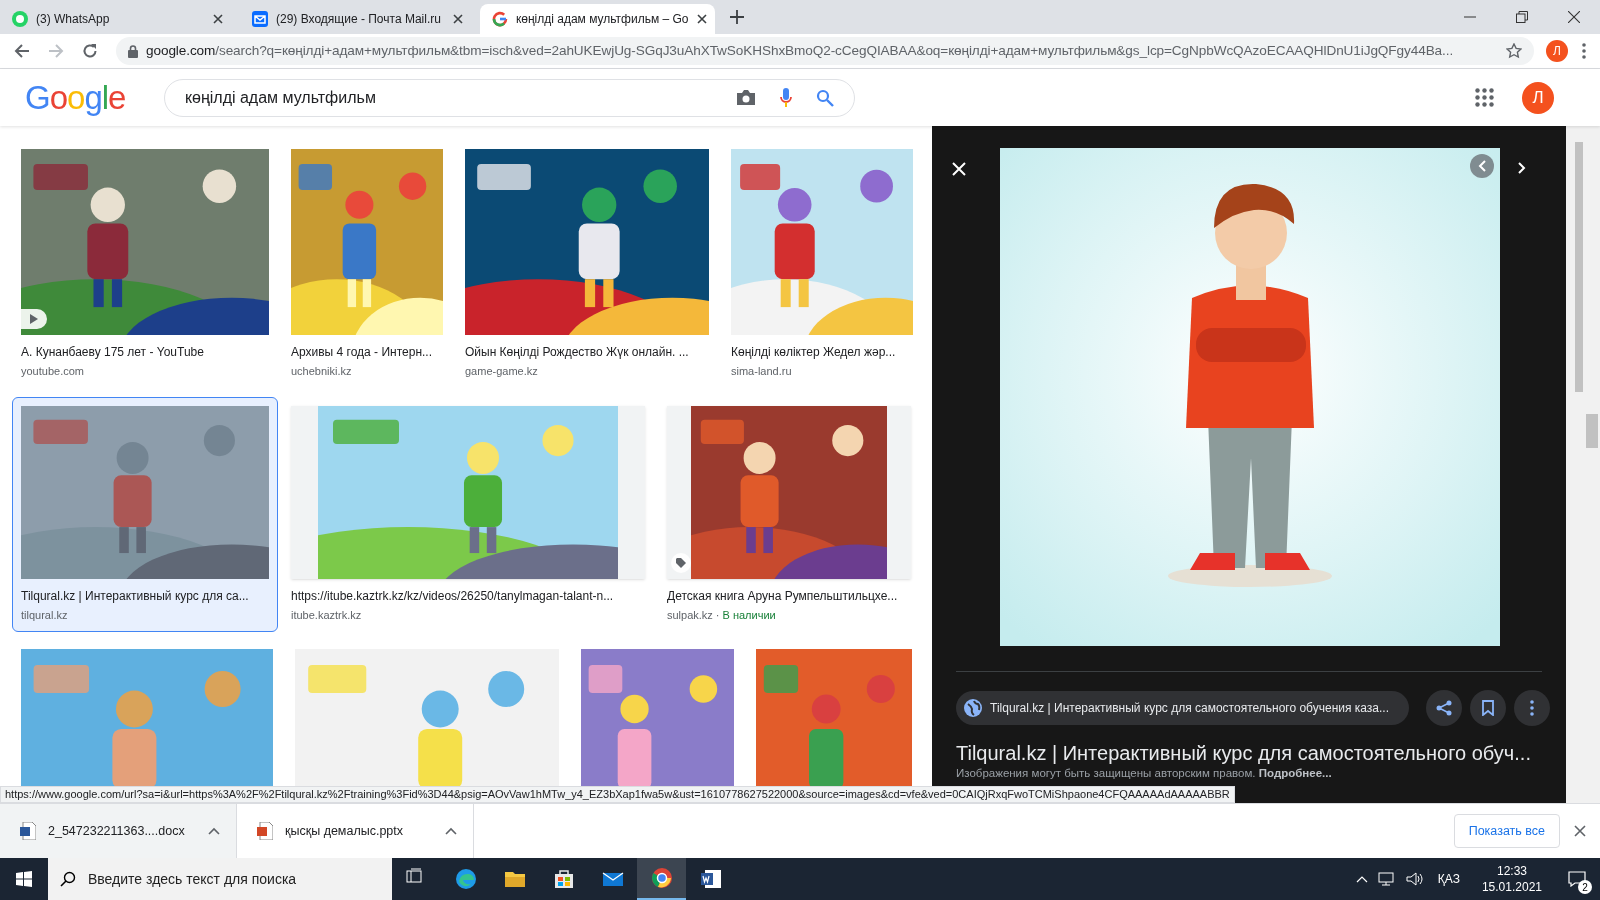  What do you see at coordinates (28, 831) in the screenshot?
I see `document-icon` at bounding box center [28, 831].